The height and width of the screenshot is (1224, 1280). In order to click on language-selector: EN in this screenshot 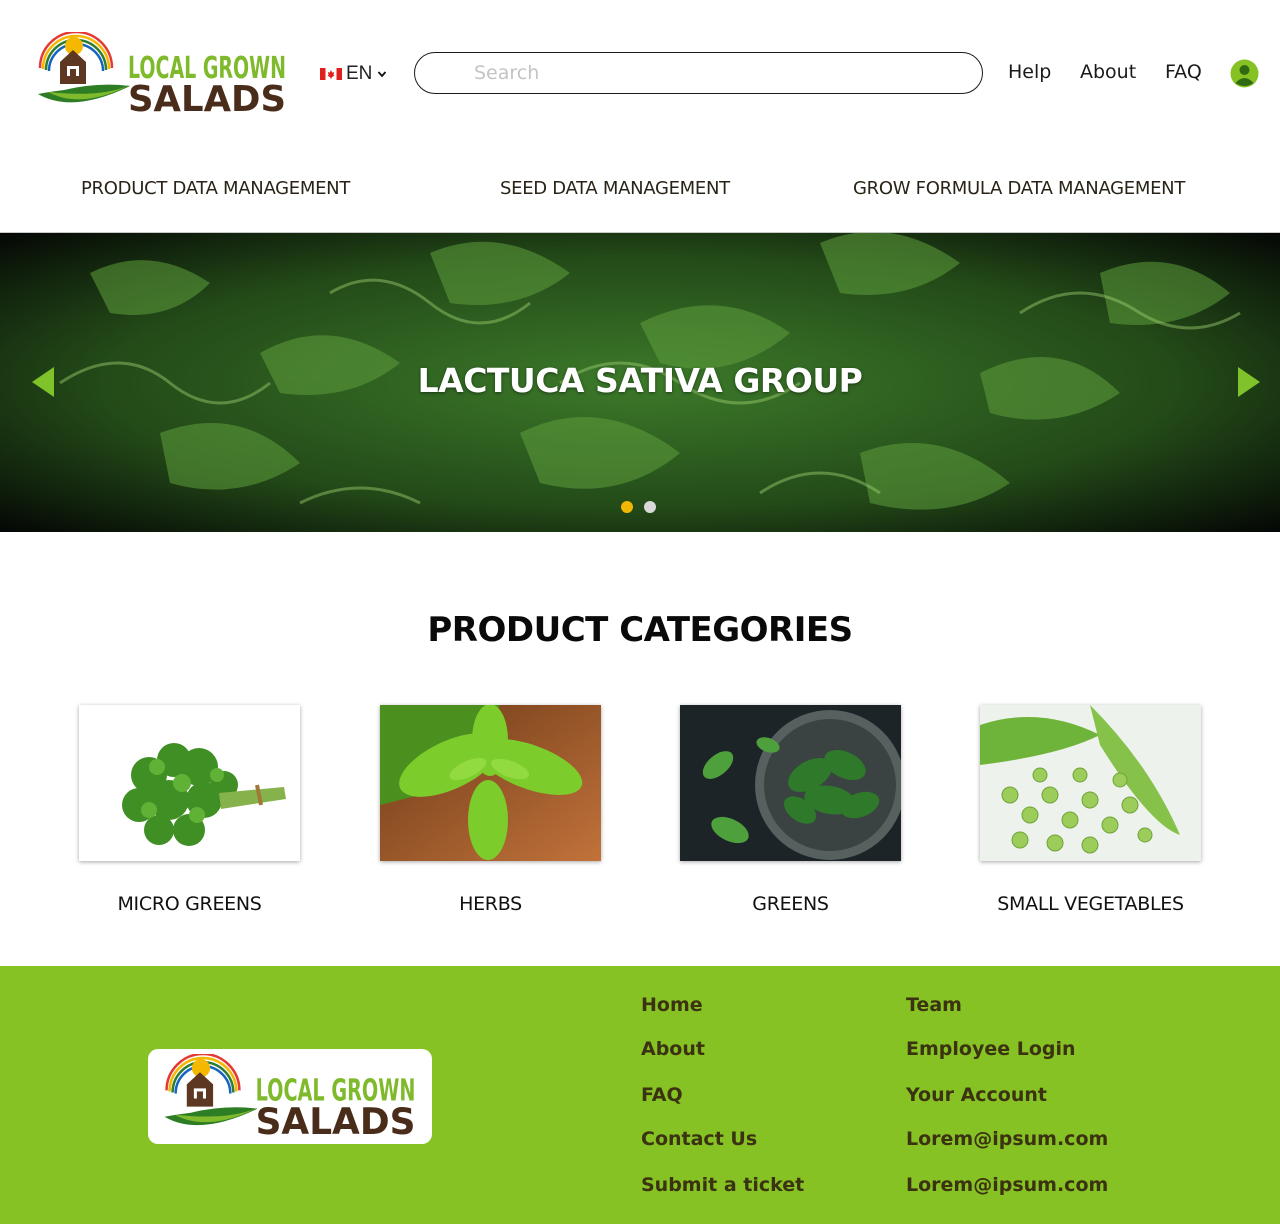, I will do `click(353, 74)`.